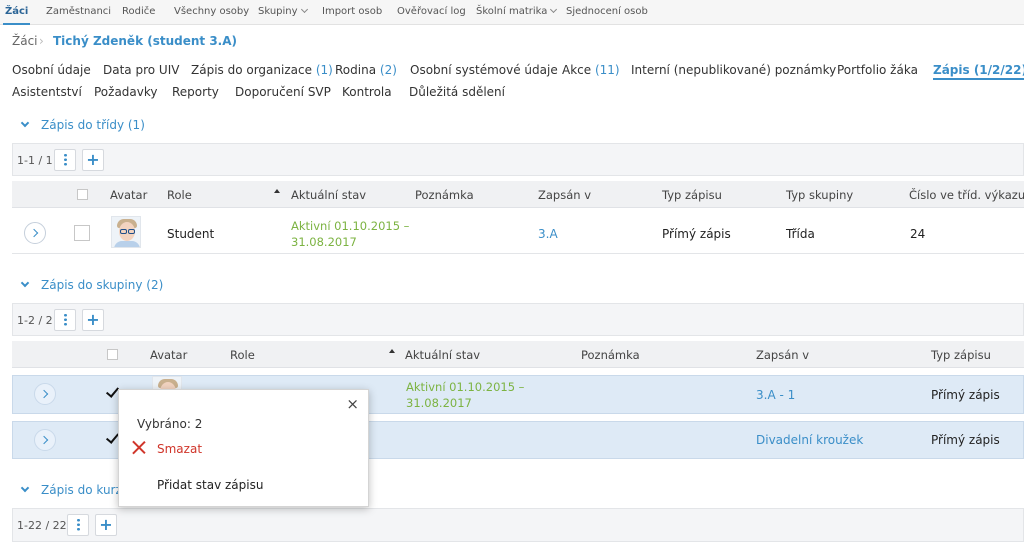  What do you see at coordinates (243, 448) in the screenshot?
I see `bulk-actions-popup: × Vybráno: 2 Smazat Přidat stav zápisu` at bounding box center [243, 448].